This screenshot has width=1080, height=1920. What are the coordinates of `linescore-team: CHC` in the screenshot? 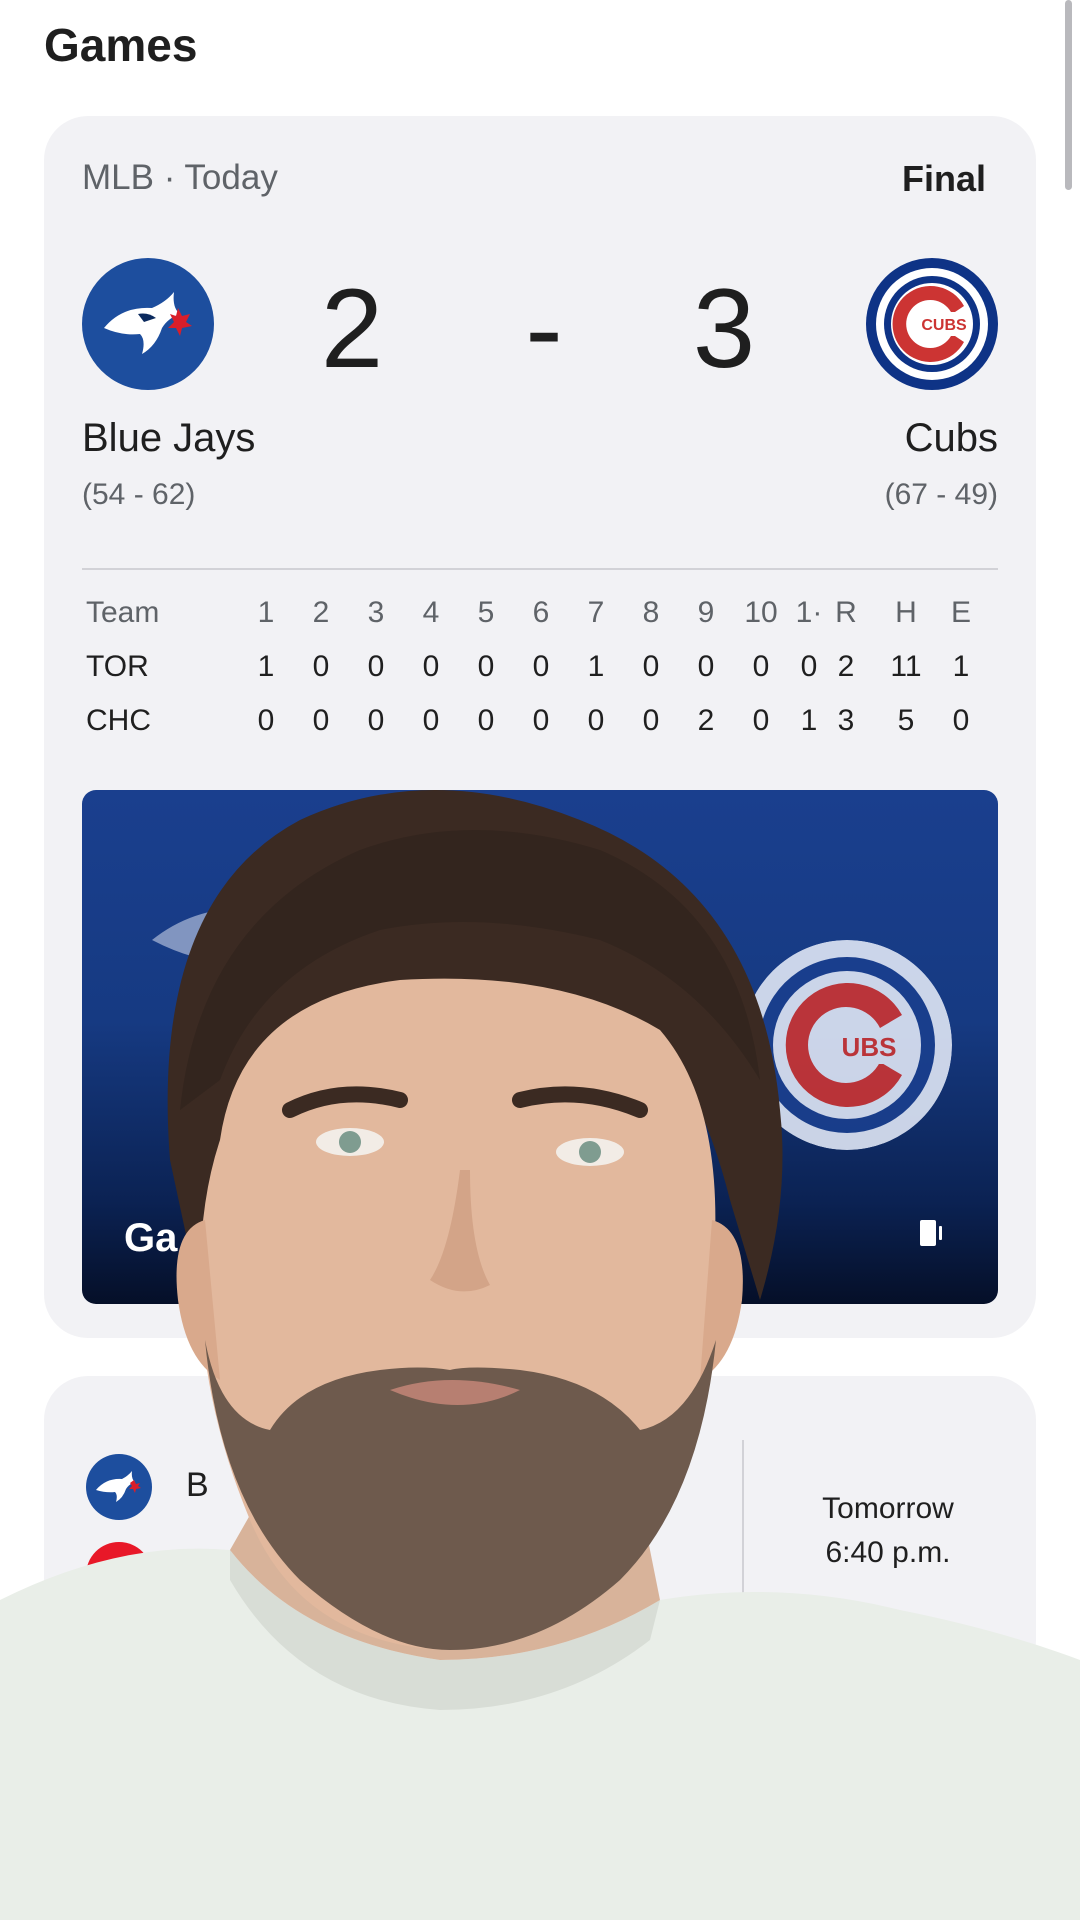 It's located at (118, 720).